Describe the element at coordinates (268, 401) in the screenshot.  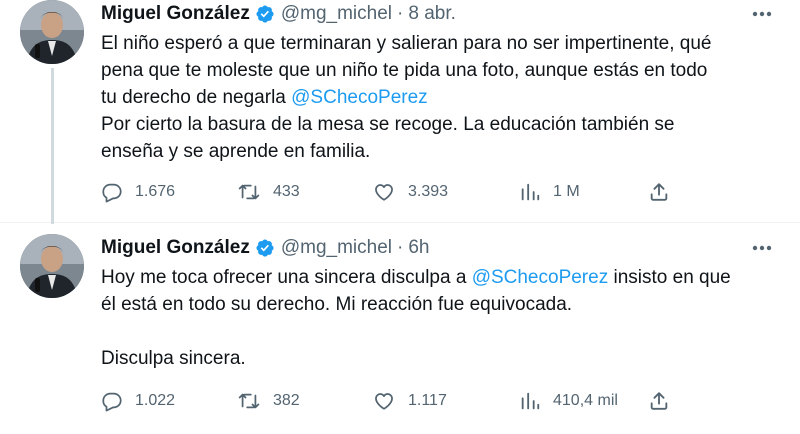
I see `retweet-button: 382` at that location.